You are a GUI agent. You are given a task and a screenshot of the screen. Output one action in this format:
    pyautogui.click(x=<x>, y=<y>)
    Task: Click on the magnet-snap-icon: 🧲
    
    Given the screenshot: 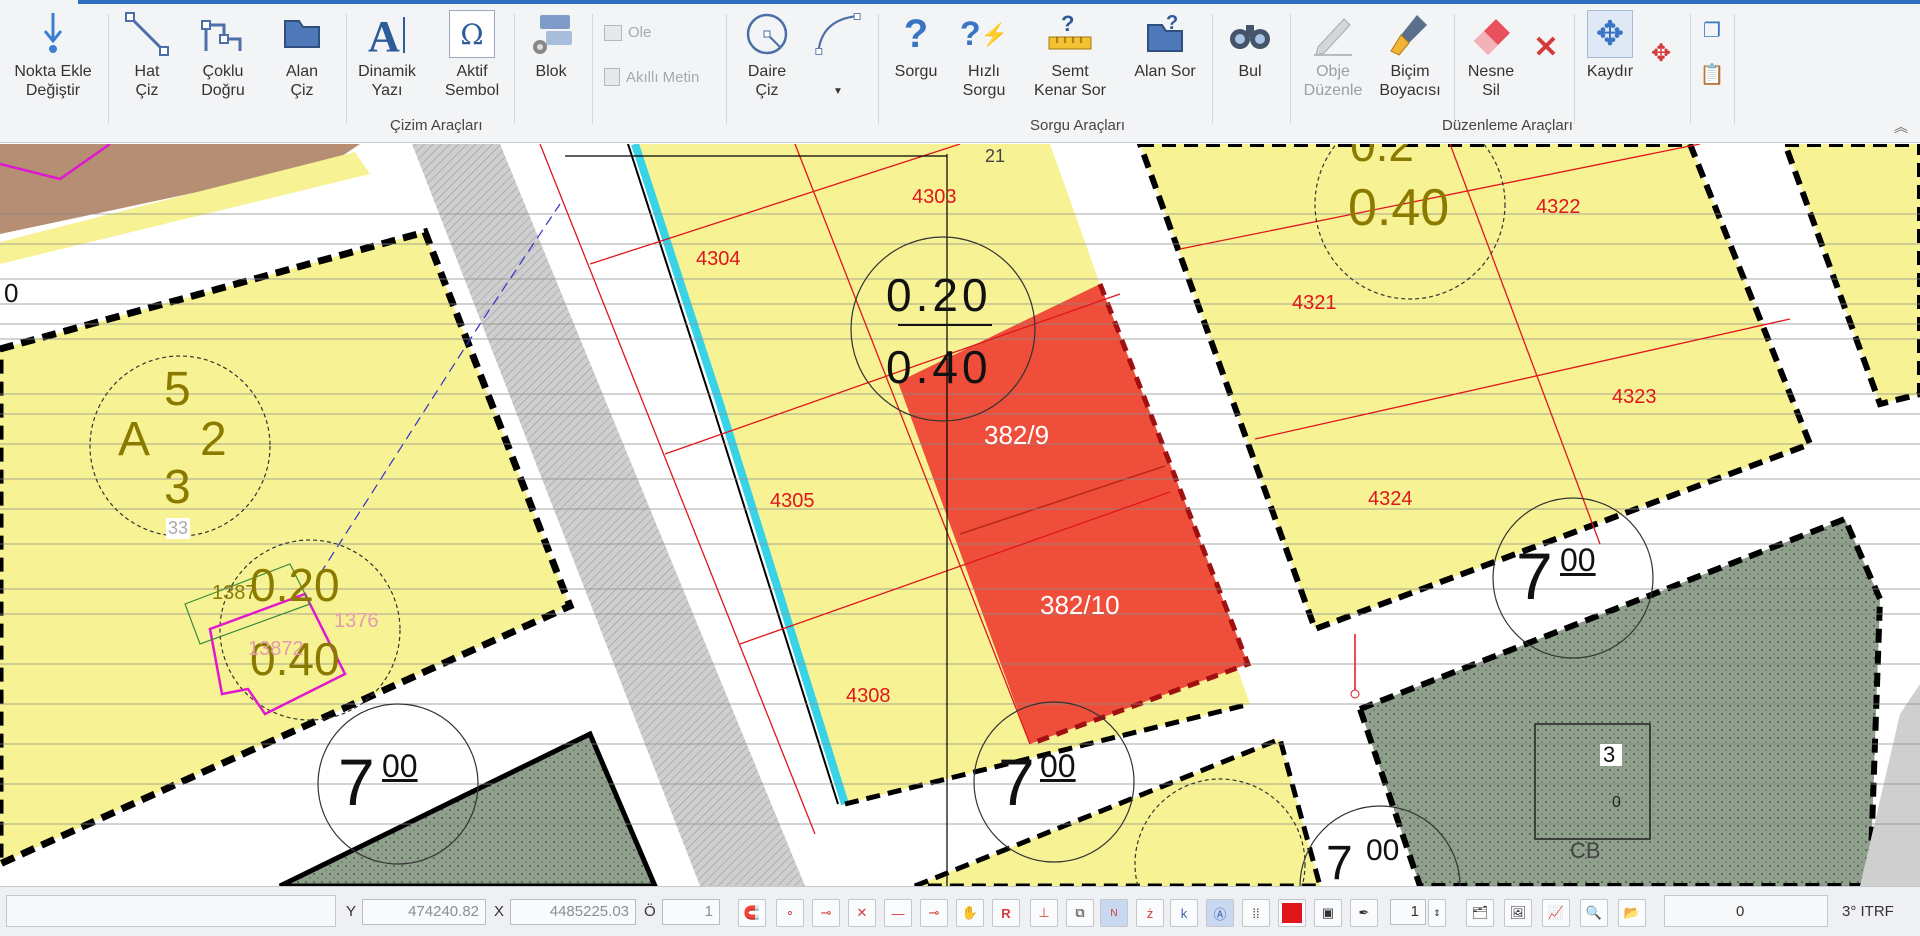 What is the action you would take?
    pyautogui.click(x=752, y=913)
    